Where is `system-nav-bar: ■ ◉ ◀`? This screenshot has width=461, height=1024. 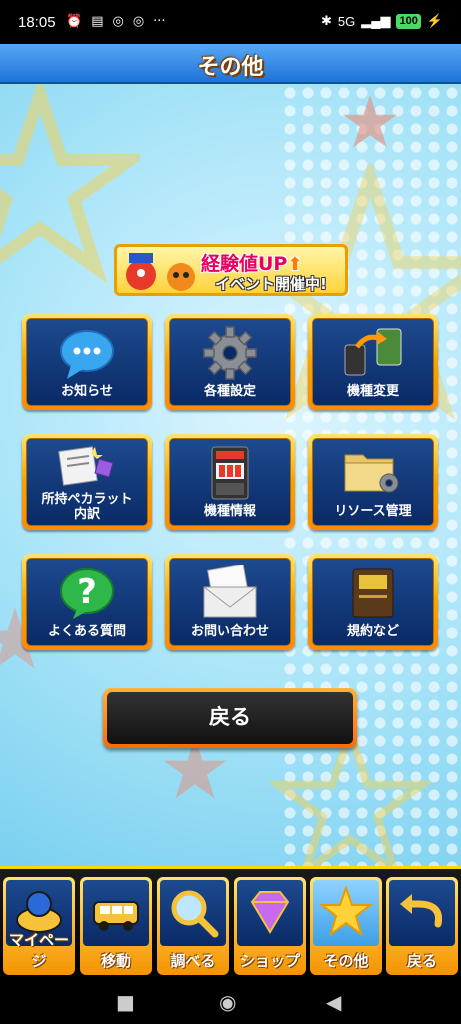 system-nav-bar: ■ ◉ ◀ is located at coordinates (230, 1001).